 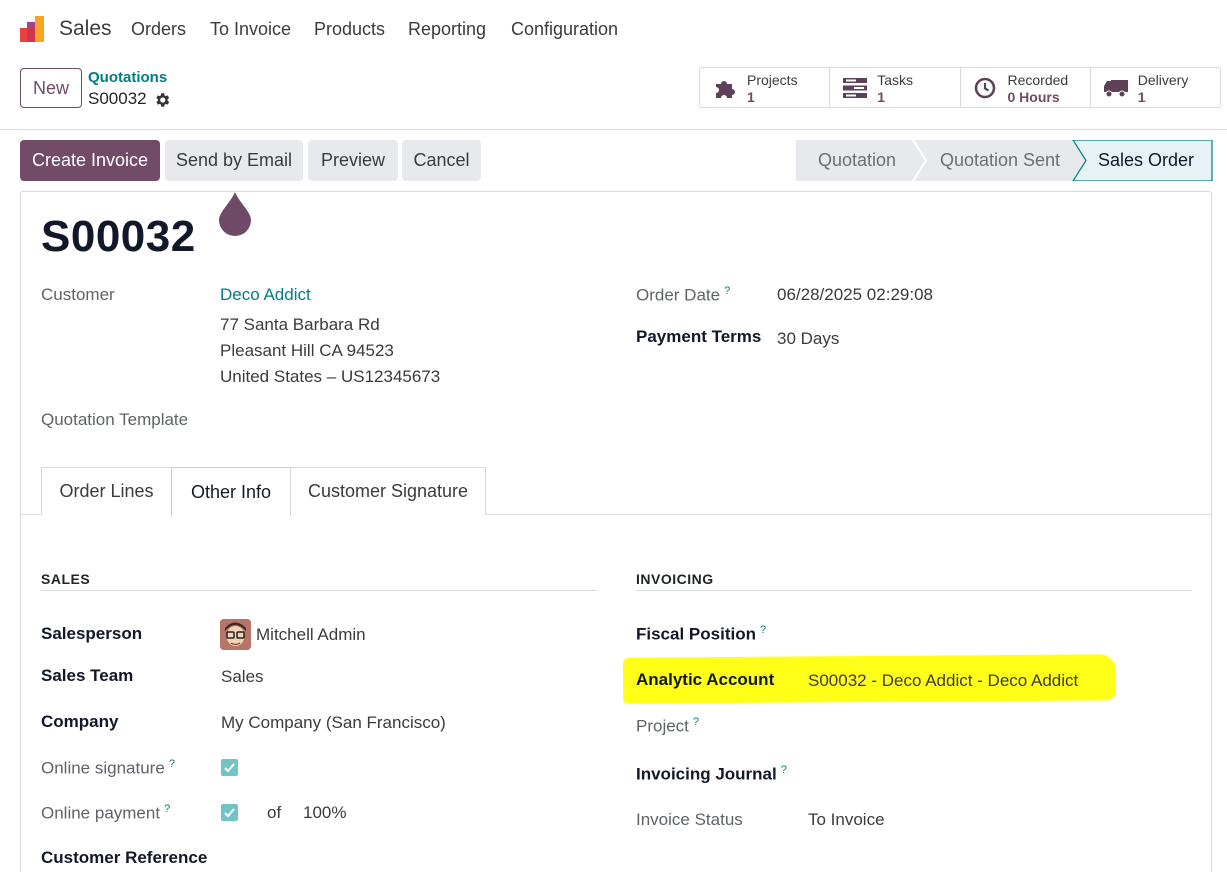 I want to click on fiscal-position-label: Fiscal Position?, so click(x=701, y=634).